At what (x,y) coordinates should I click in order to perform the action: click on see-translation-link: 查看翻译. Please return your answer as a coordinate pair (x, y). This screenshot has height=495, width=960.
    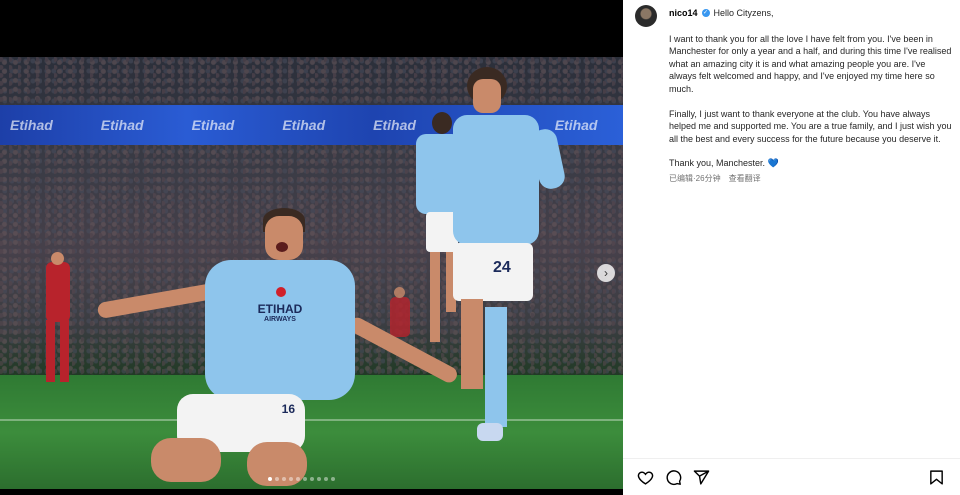
    Looking at the image, I should click on (745, 179).